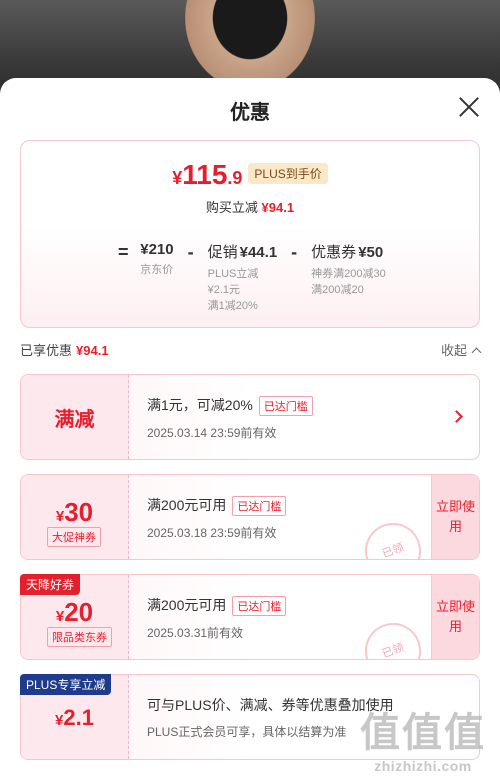 The height and width of the screenshot is (780, 500). I want to click on collapse-toggle: 收起, so click(461, 349).